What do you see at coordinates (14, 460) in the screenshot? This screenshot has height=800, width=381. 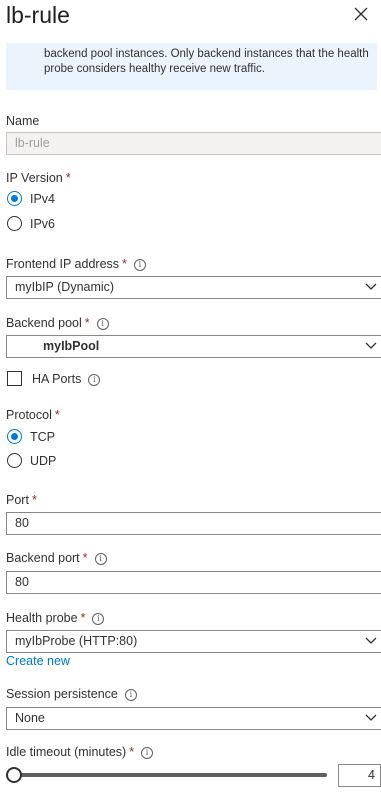 I see `udp-radio` at bounding box center [14, 460].